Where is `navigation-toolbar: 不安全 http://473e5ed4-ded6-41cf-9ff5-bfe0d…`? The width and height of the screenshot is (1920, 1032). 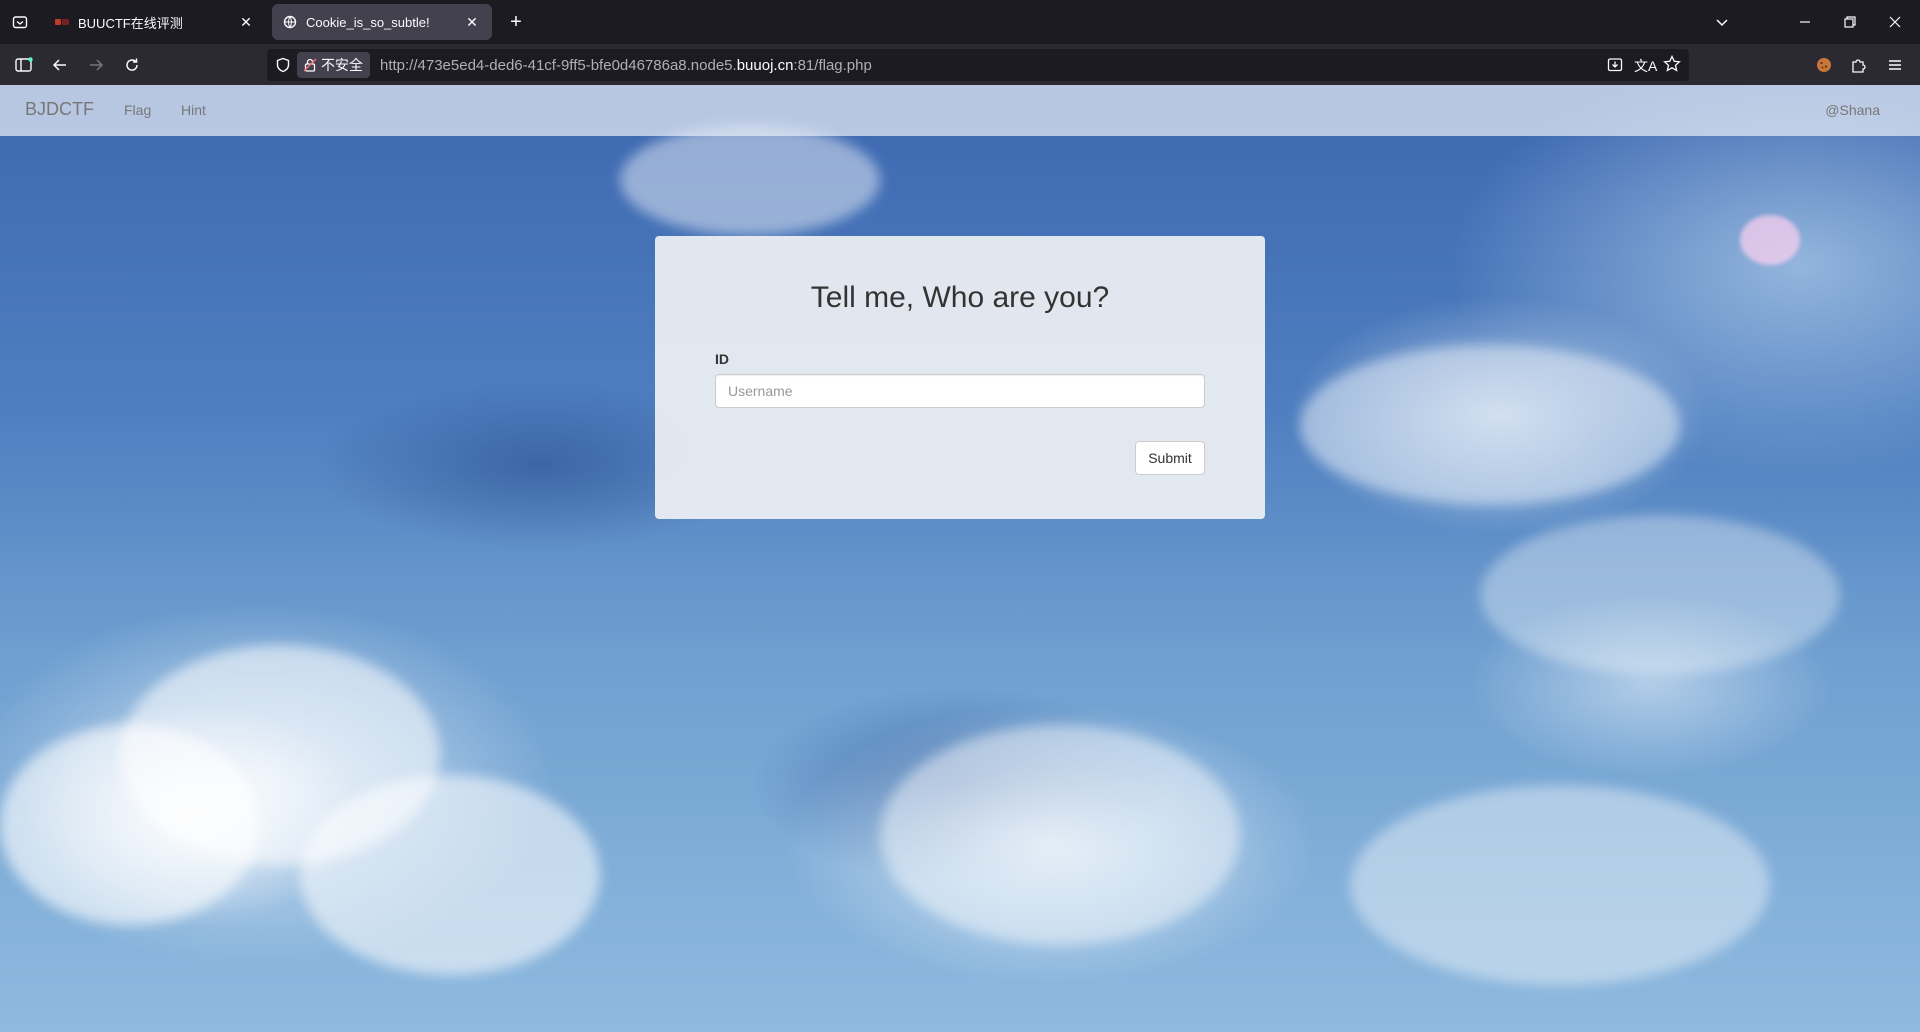 navigation-toolbar: 不安全 http://473e5ed4-ded6-41cf-9ff5-bfe0d… is located at coordinates (960, 64).